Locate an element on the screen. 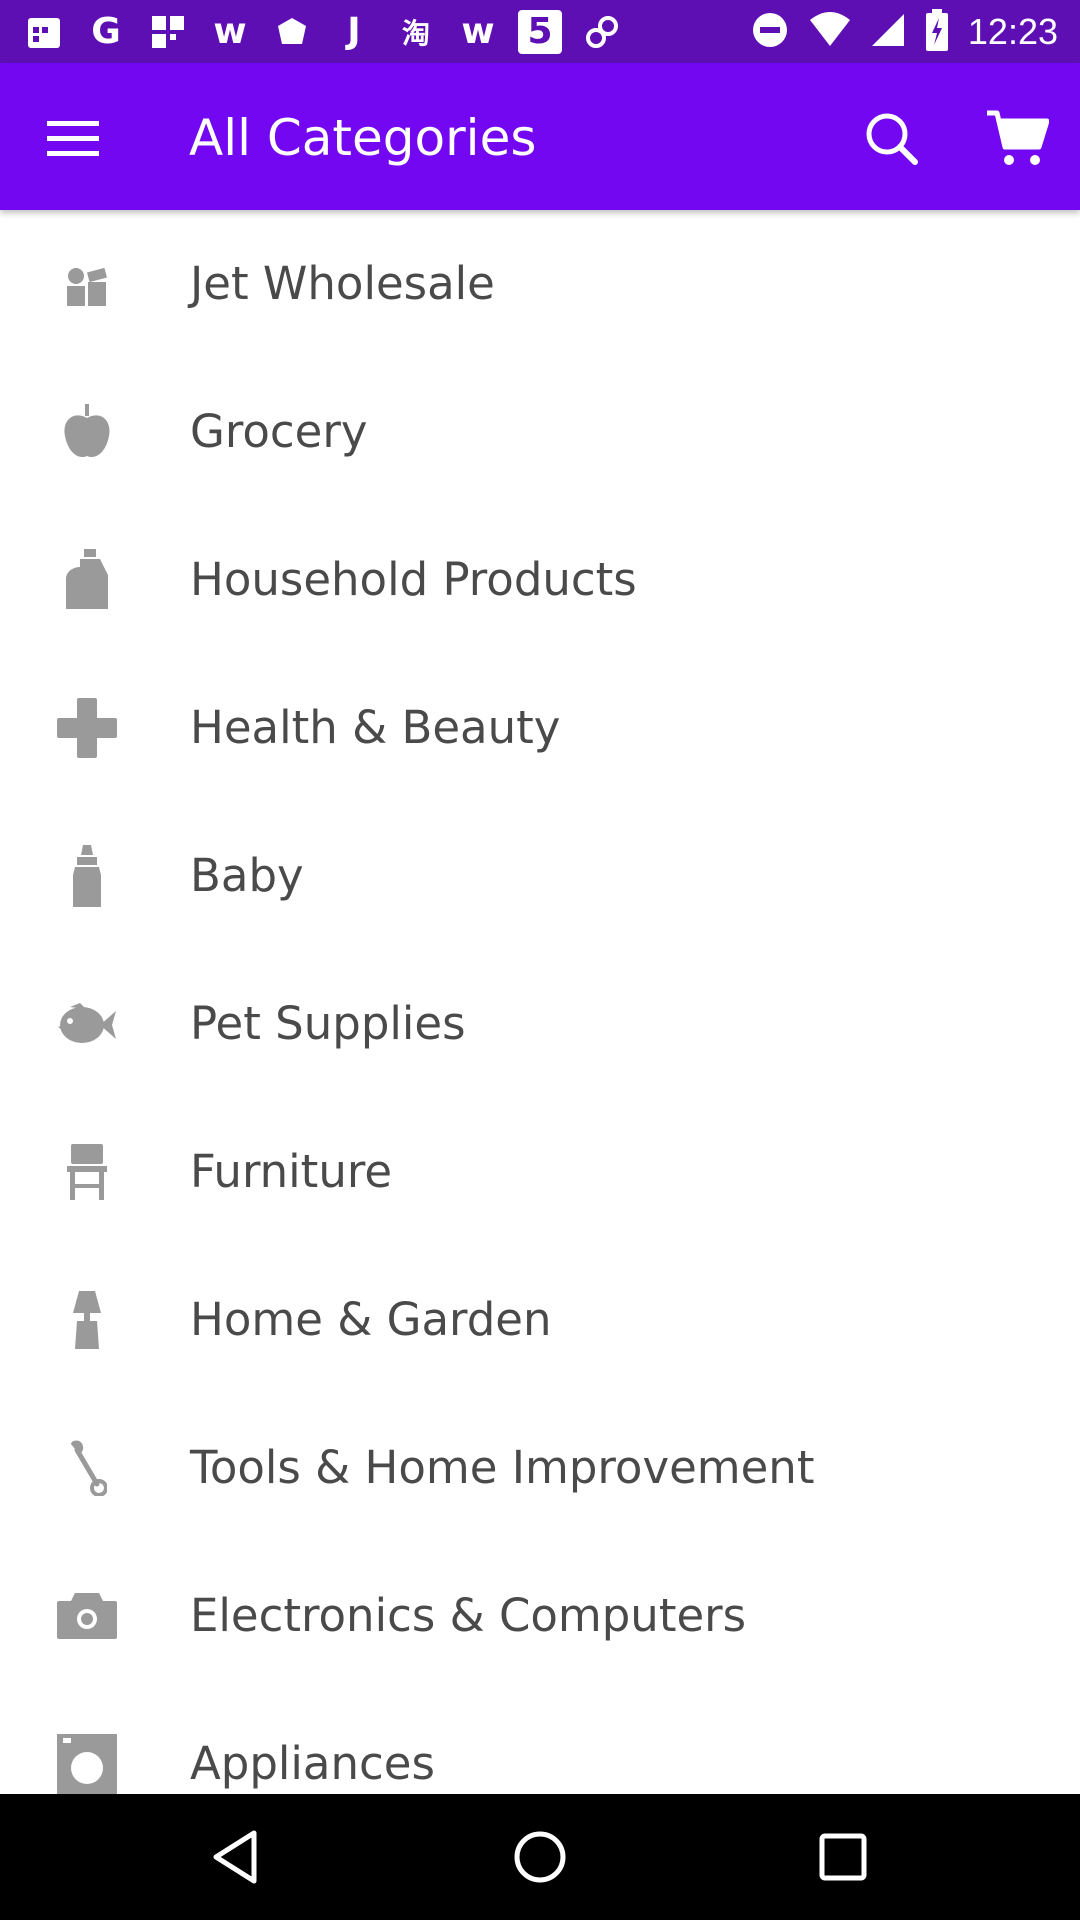 The image size is (1080, 1920). apple-icon is located at coordinates (87, 432).